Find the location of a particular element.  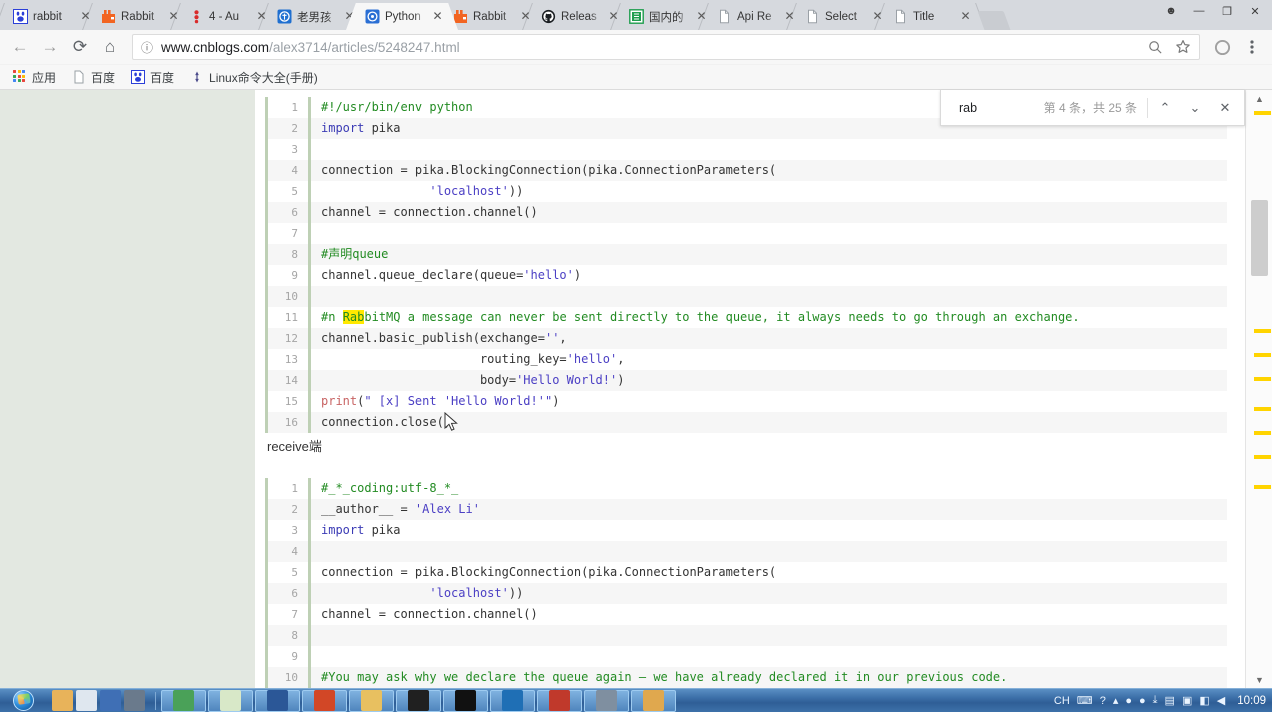

task-icon is located at coordinates (465, 700).